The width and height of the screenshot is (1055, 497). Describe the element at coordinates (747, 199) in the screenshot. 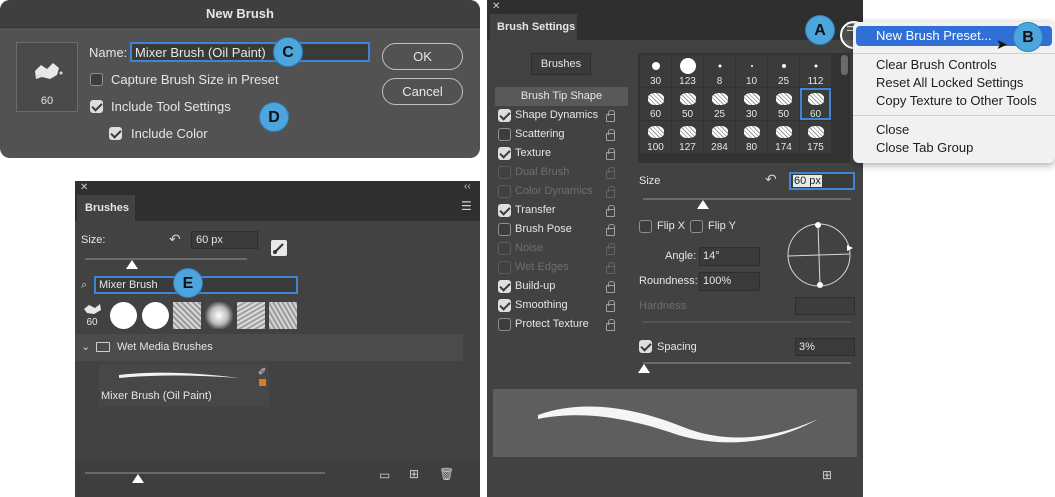

I see `tip-size-slider` at that location.